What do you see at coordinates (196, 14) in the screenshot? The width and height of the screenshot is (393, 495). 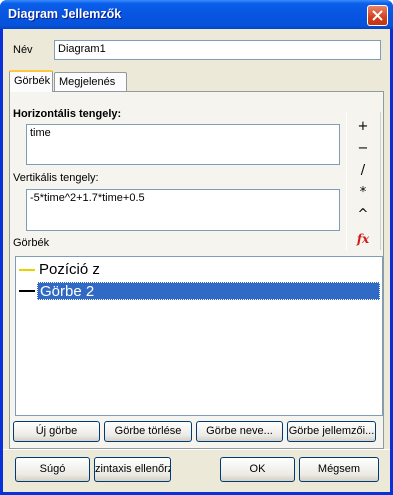 I see `title-bar: Diagram Jellemzők` at bounding box center [196, 14].